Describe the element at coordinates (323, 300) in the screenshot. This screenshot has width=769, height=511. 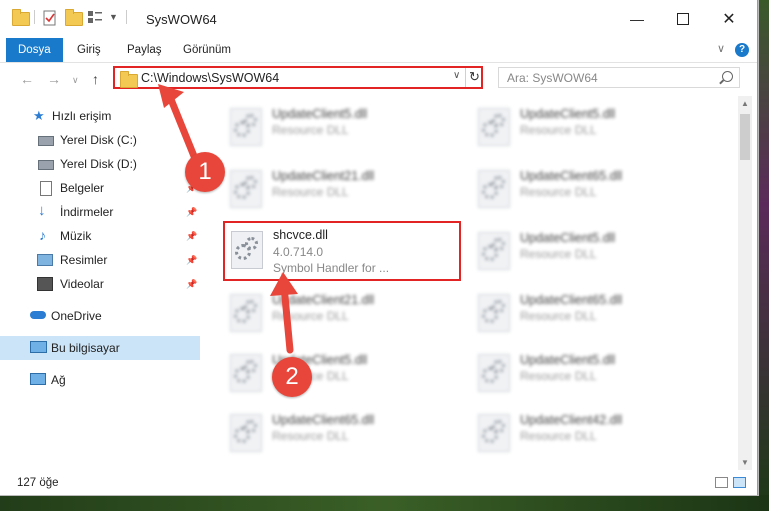
I see `file-name: UpdateClient21.dll` at that location.